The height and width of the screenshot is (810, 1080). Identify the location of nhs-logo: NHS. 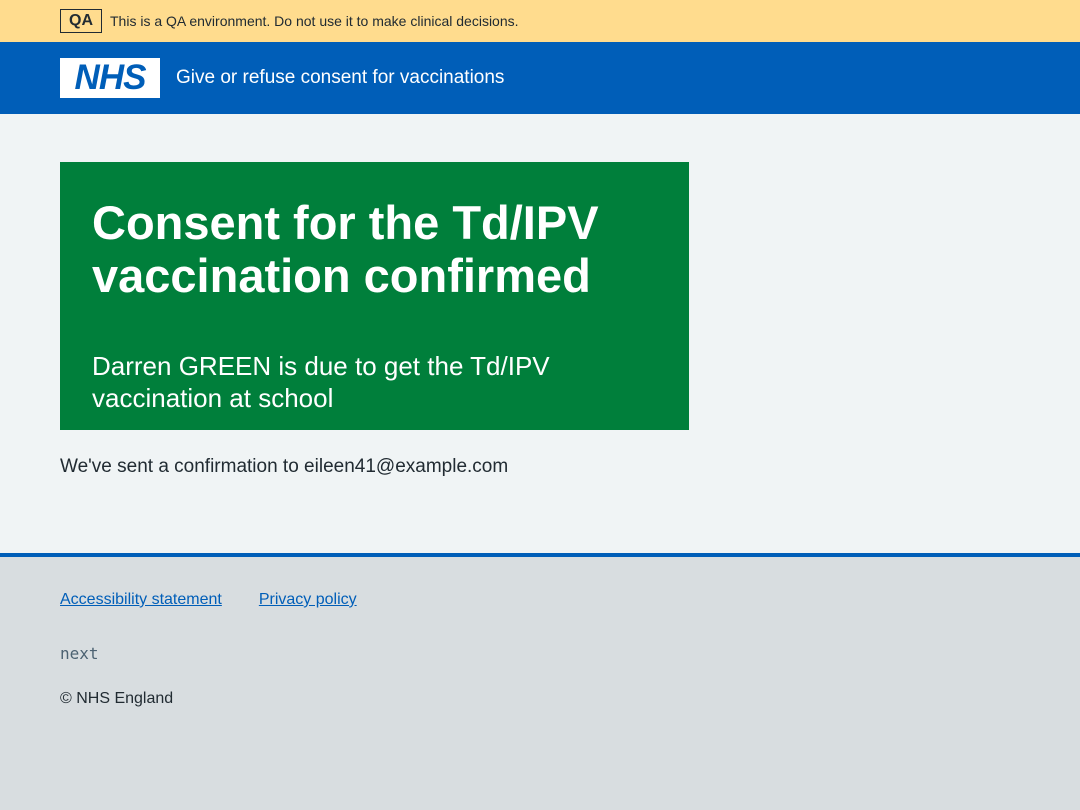
(110, 78).